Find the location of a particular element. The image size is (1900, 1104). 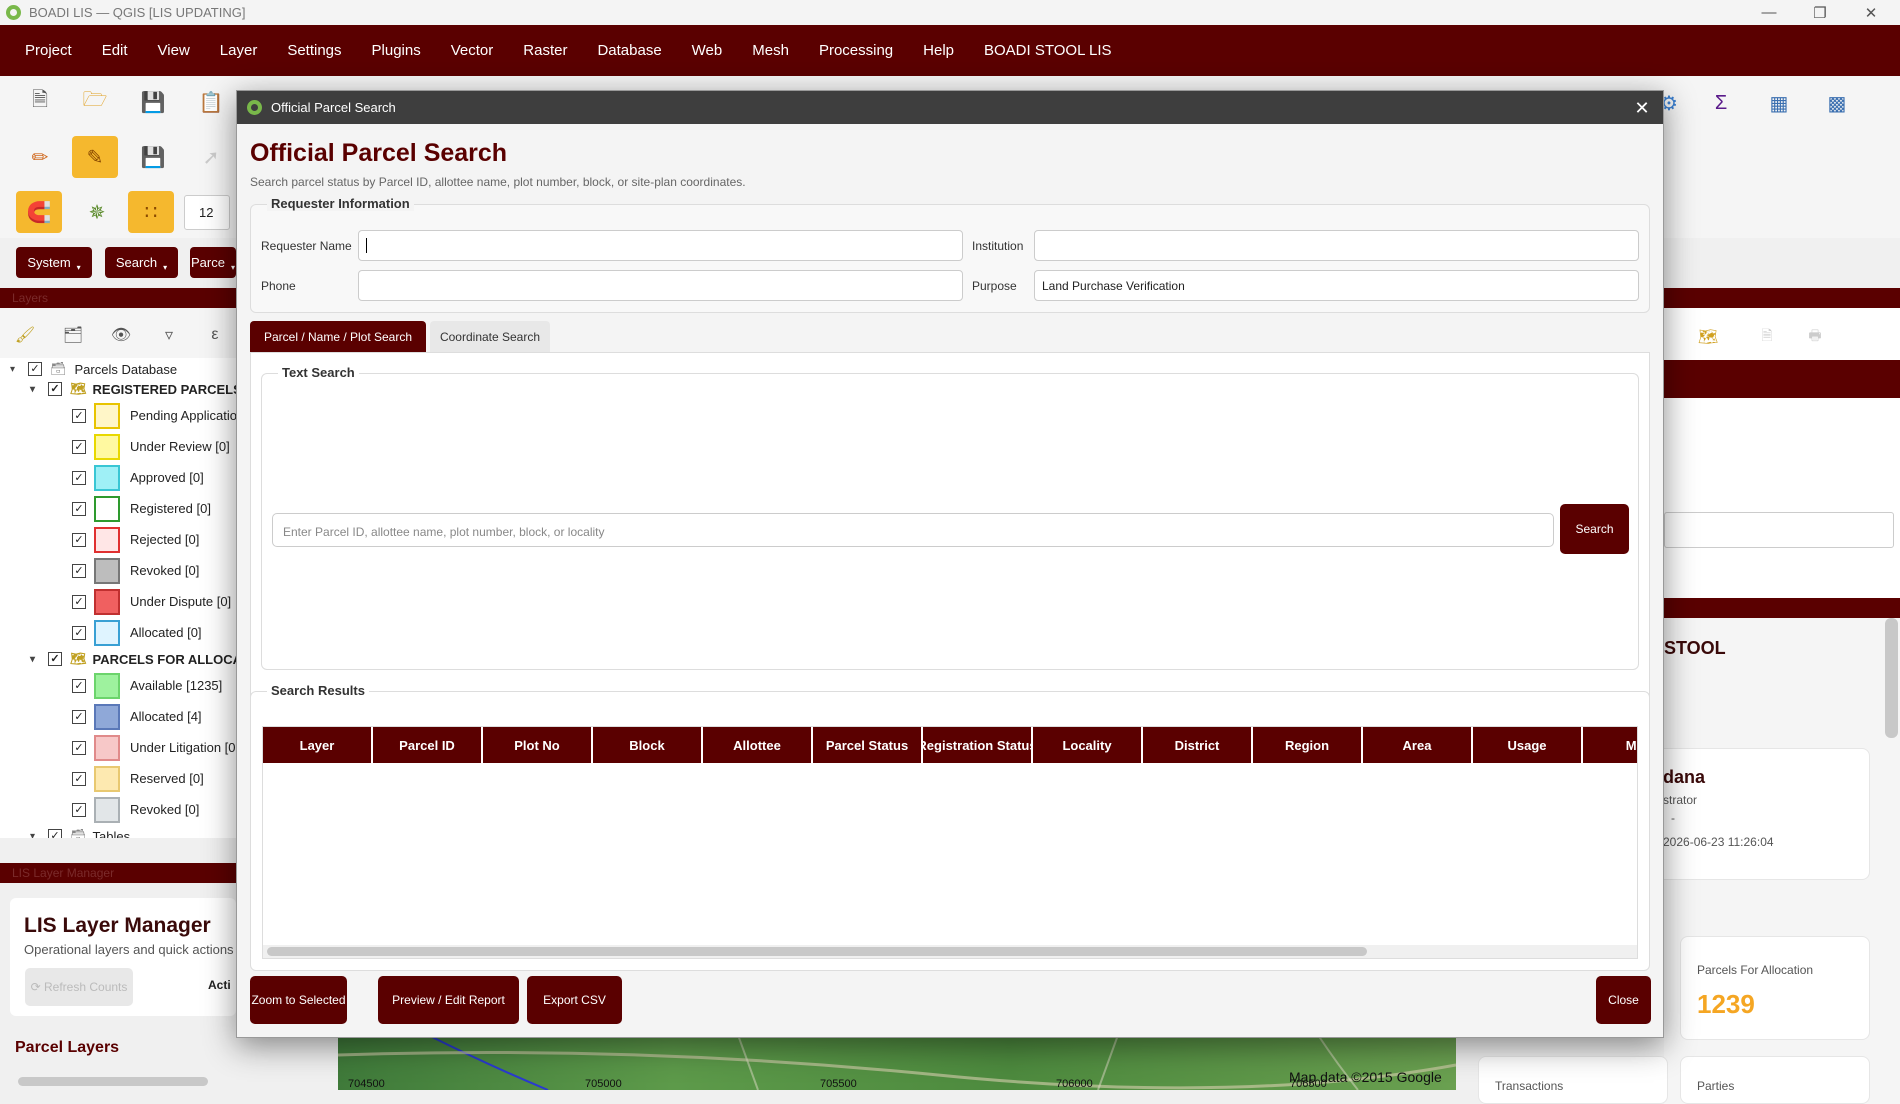

print-layout-icon: 📋 is located at coordinates (211, 102).